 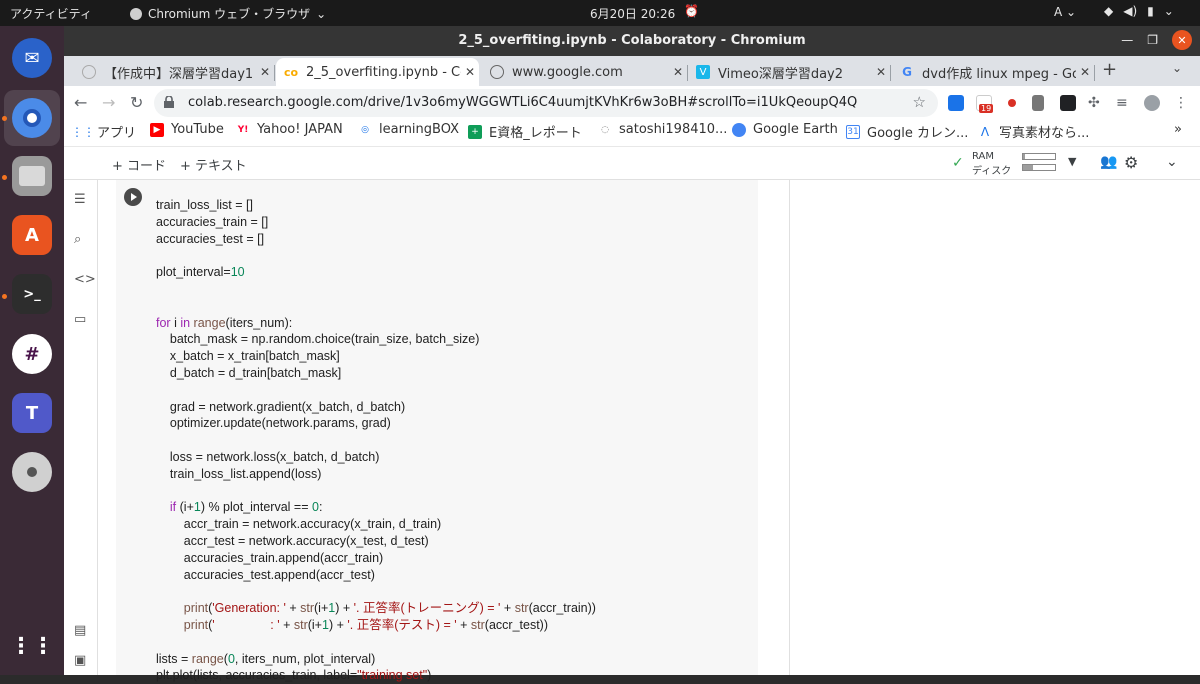 I want to click on puzzle-icon: ✣, so click(x=1096, y=103).